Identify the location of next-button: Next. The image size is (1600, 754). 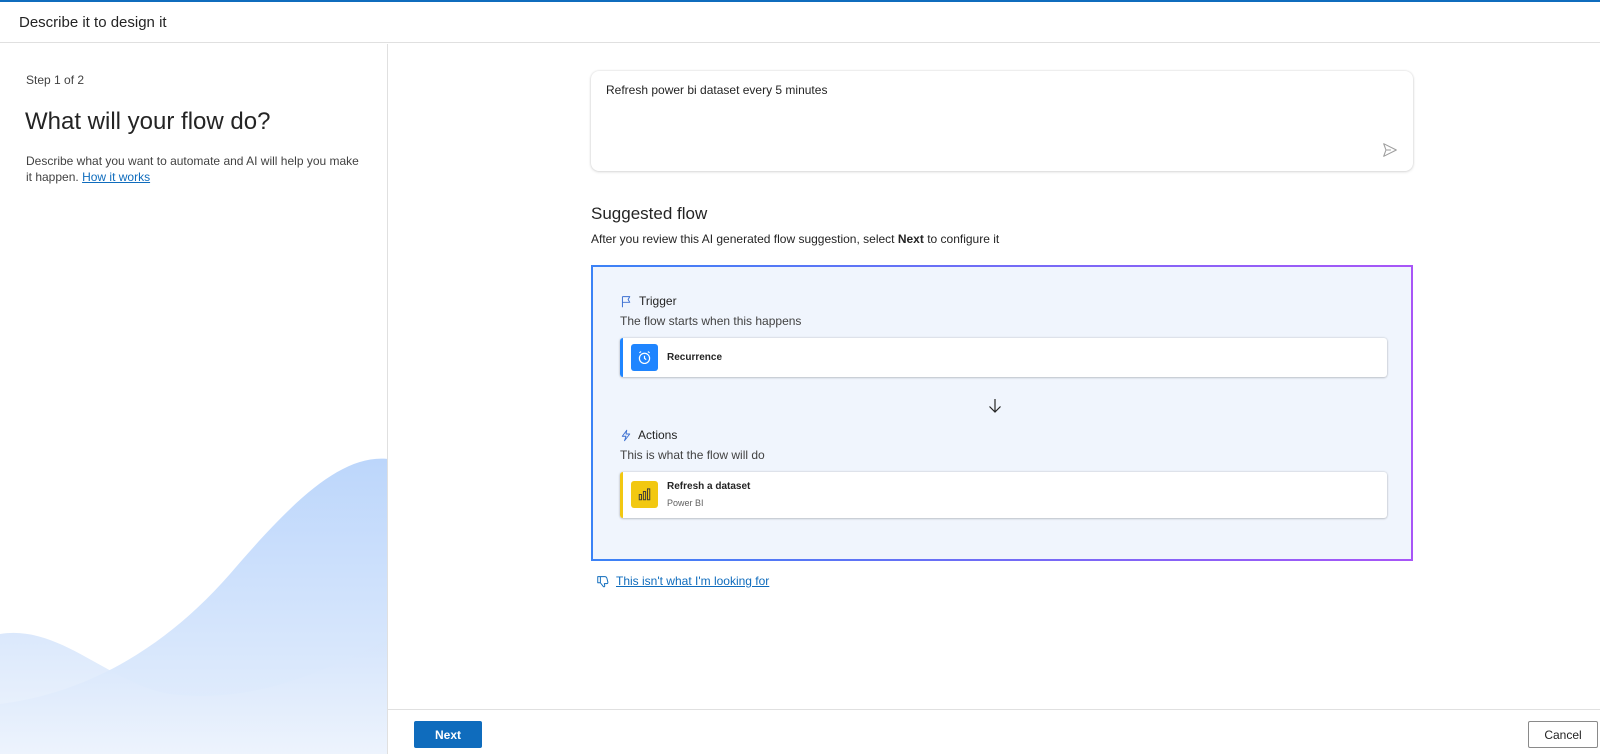
(448, 734).